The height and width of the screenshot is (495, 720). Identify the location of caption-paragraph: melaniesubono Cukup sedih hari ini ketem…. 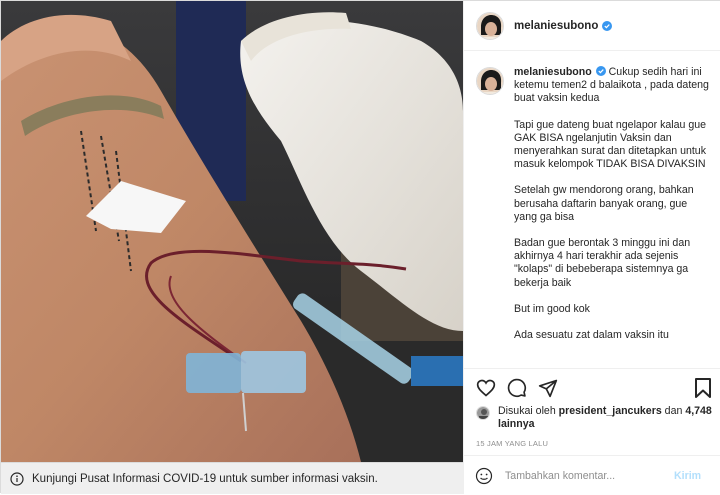
(613, 86).